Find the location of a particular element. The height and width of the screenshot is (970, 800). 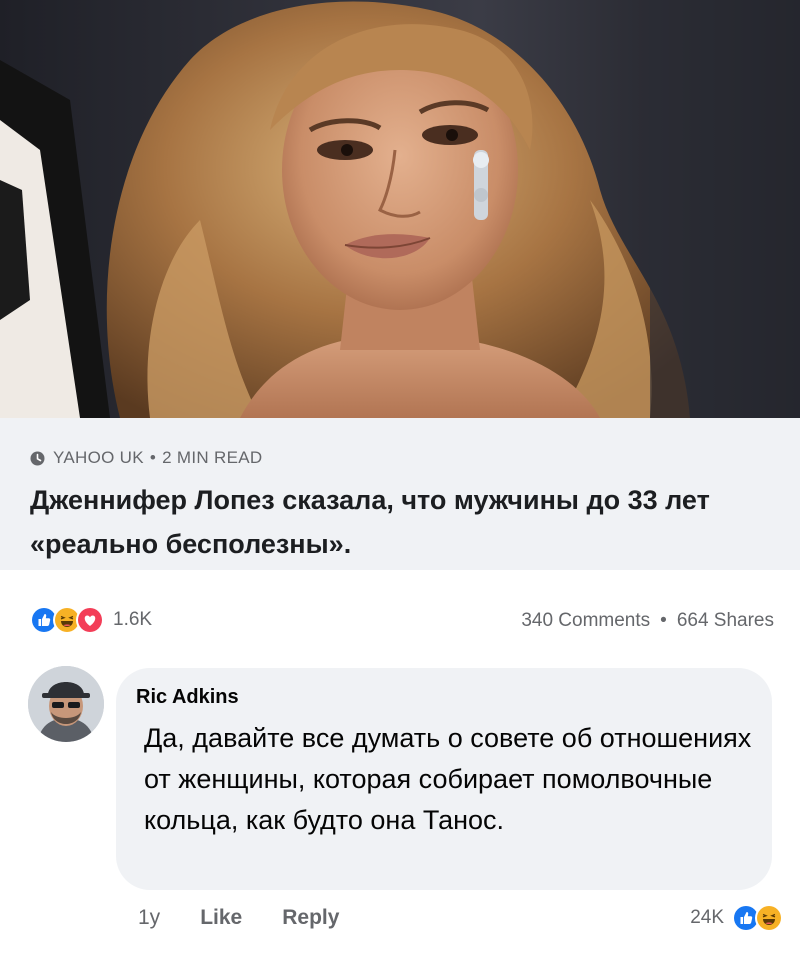

reactions-summary: 1.6K is located at coordinates (91, 620).